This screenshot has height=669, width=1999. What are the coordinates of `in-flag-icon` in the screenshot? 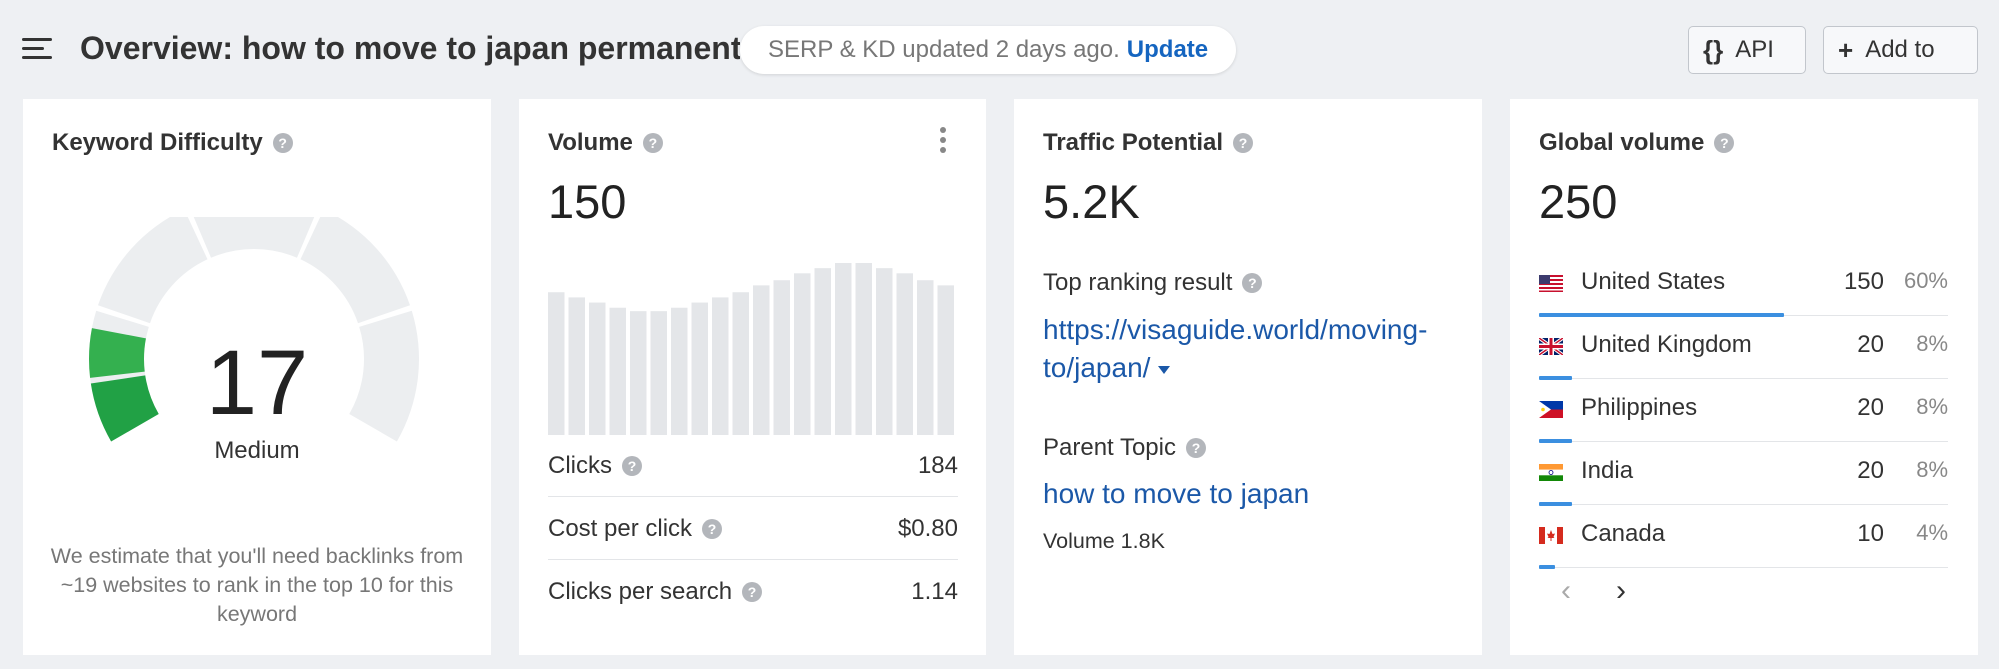 It's located at (1551, 472).